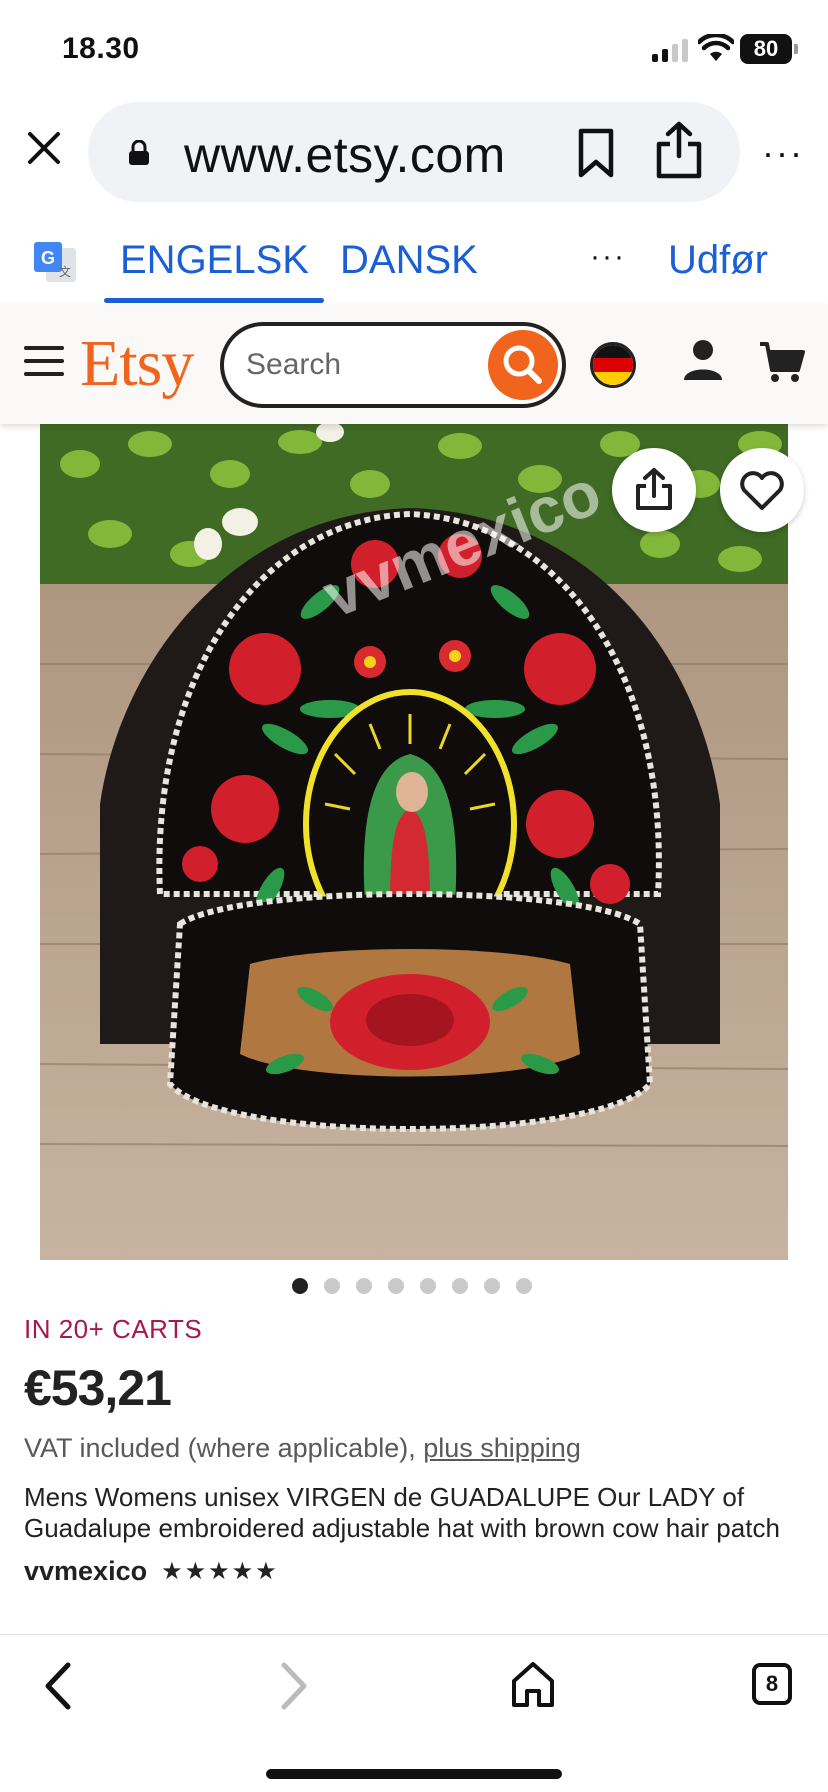  What do you see at coordinates (345, 155) in the screenshot?
I see `url-text: www.etsy.com` at bounding box center [345, 155].